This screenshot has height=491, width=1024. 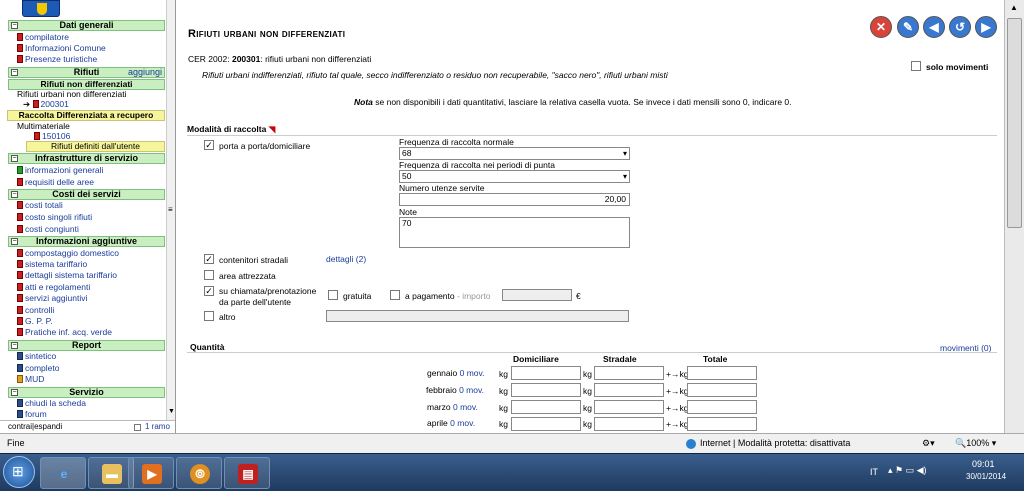 I want to click on gratuita-checkbox, so click(x=333, y=295).